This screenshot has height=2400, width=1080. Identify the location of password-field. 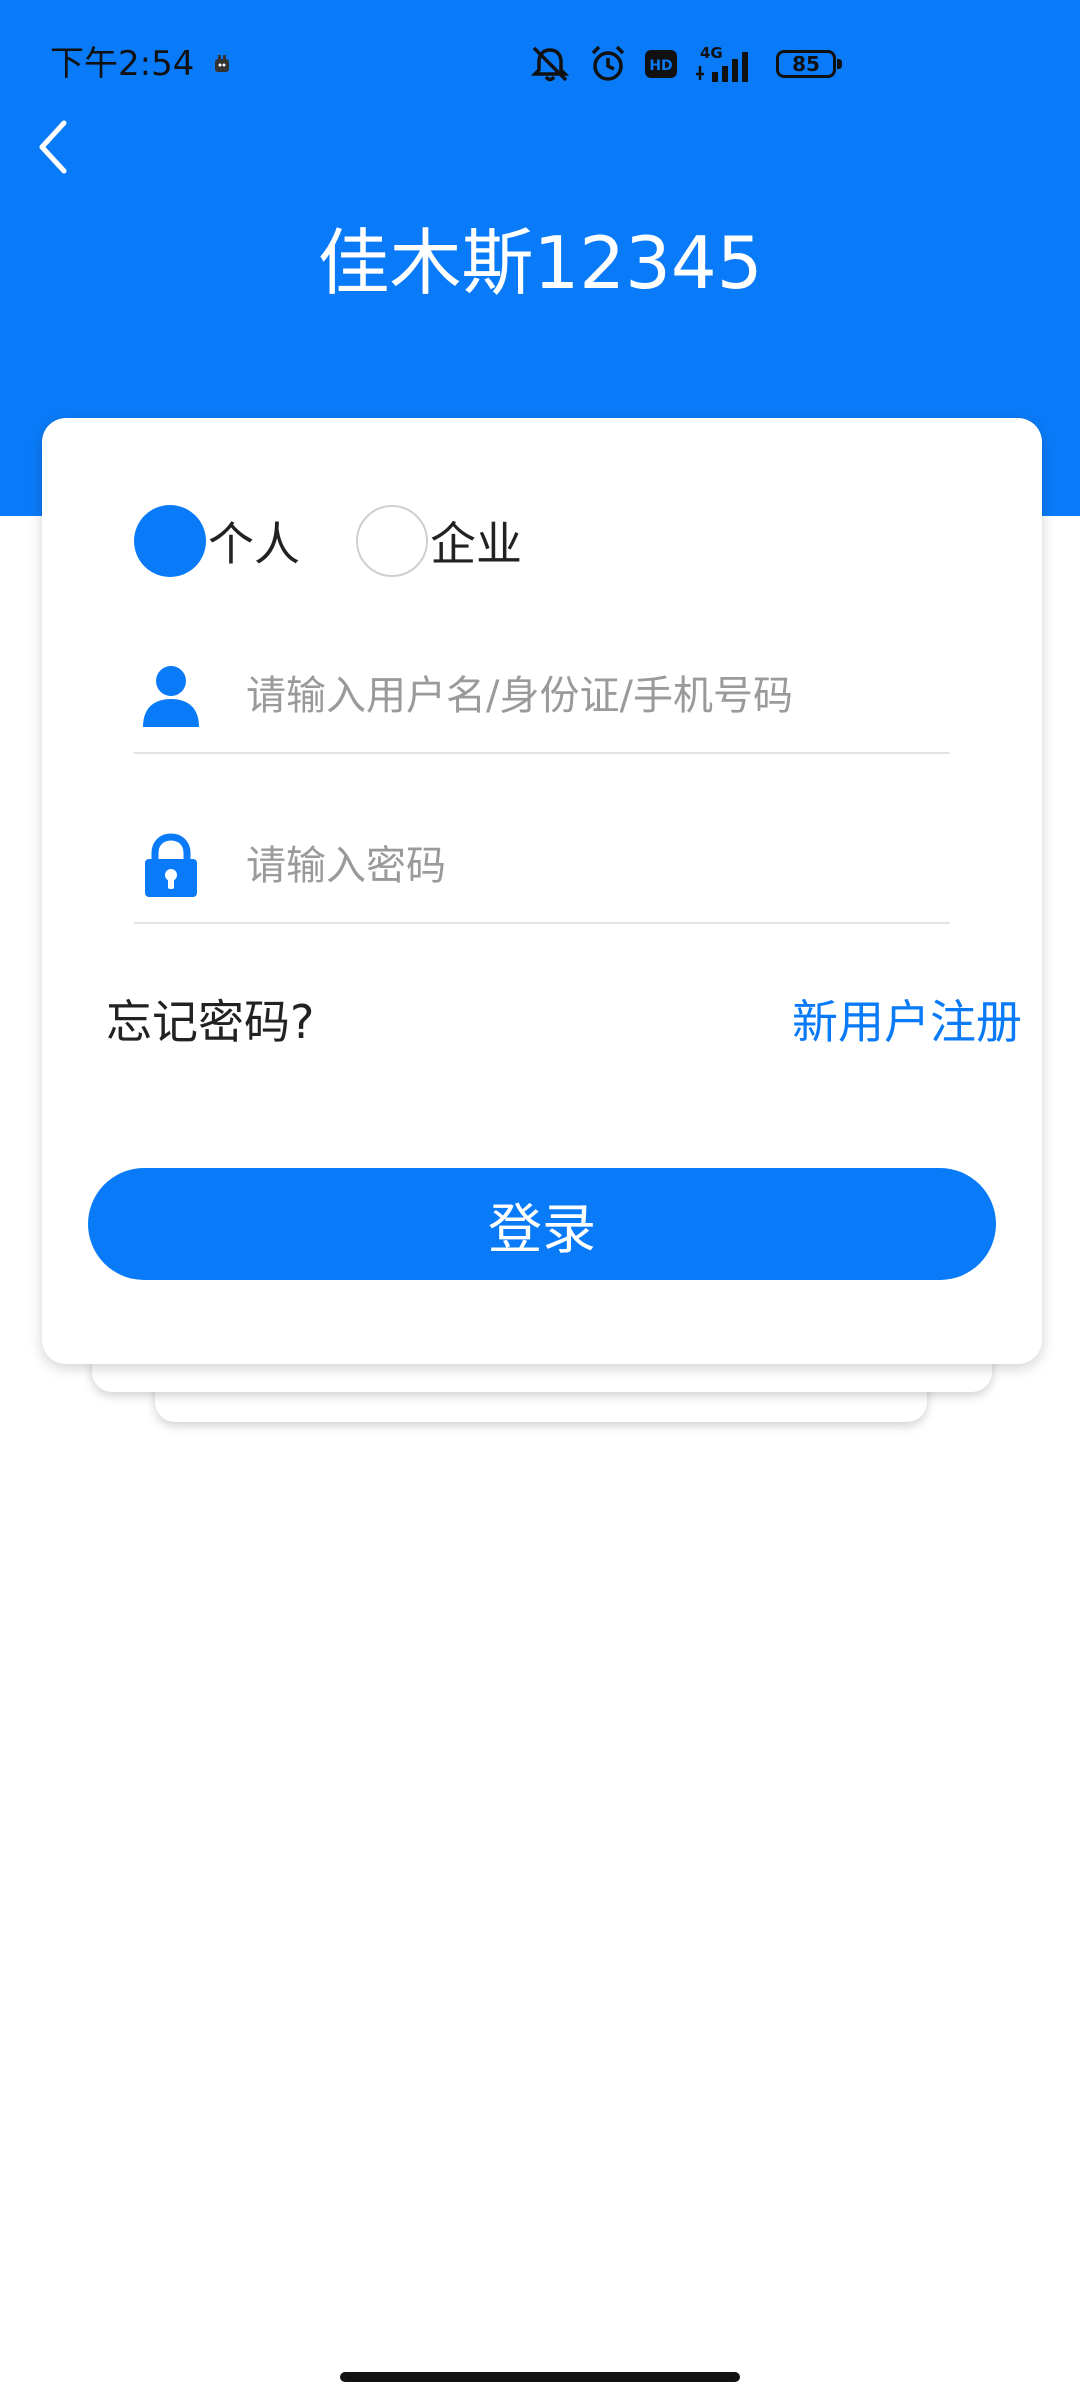
(542, 867).